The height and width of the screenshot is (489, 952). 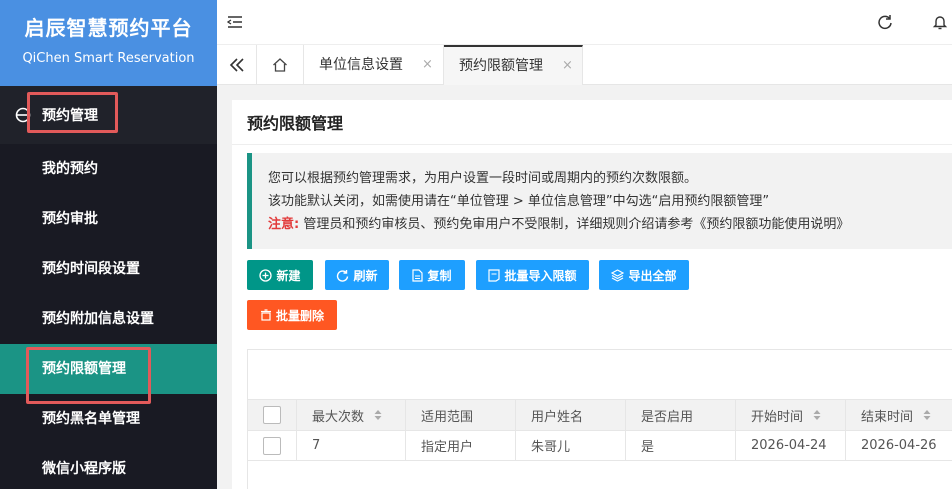 I want to click on bell-icon, so click(x=940, y=22).